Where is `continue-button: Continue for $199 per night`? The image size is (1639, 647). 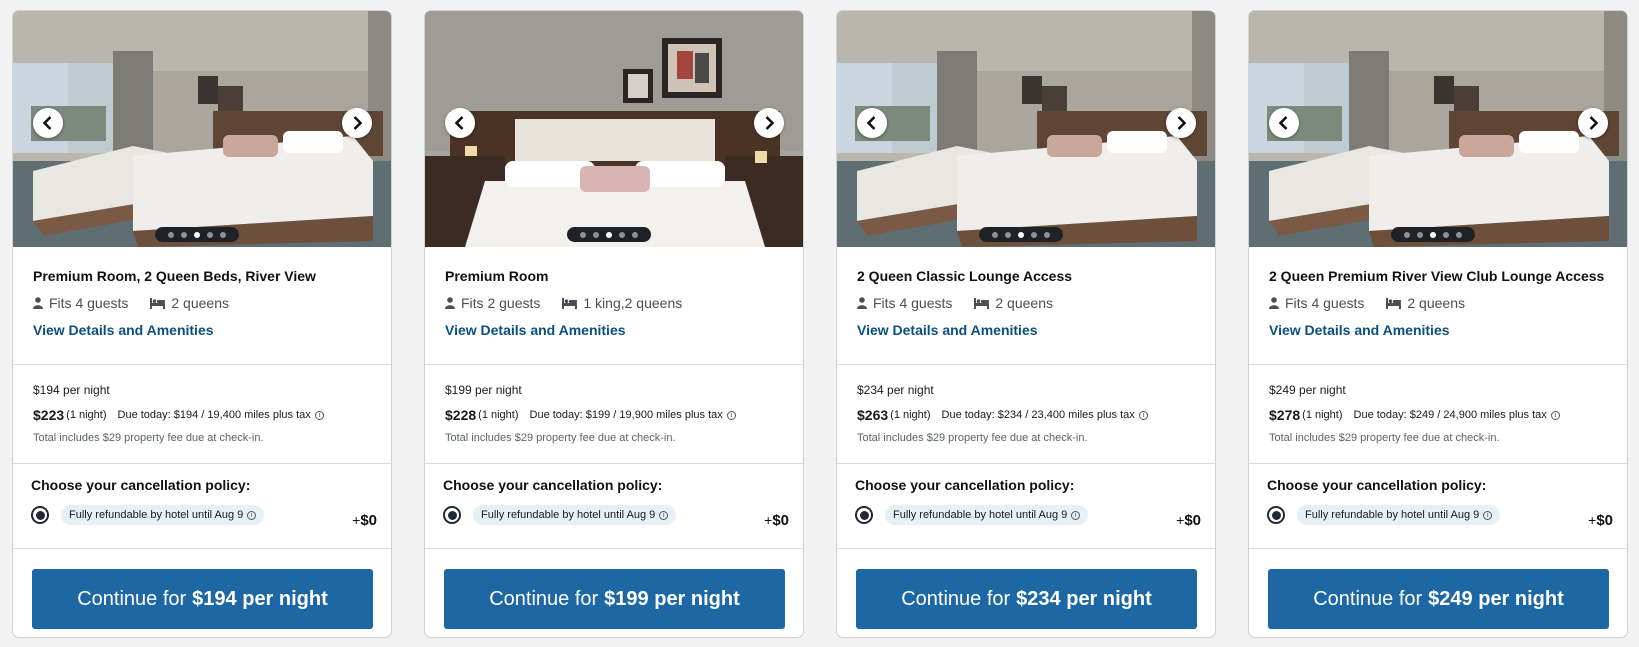
continue-button: Continue for $199 per night is located at coordinates (614, 599).